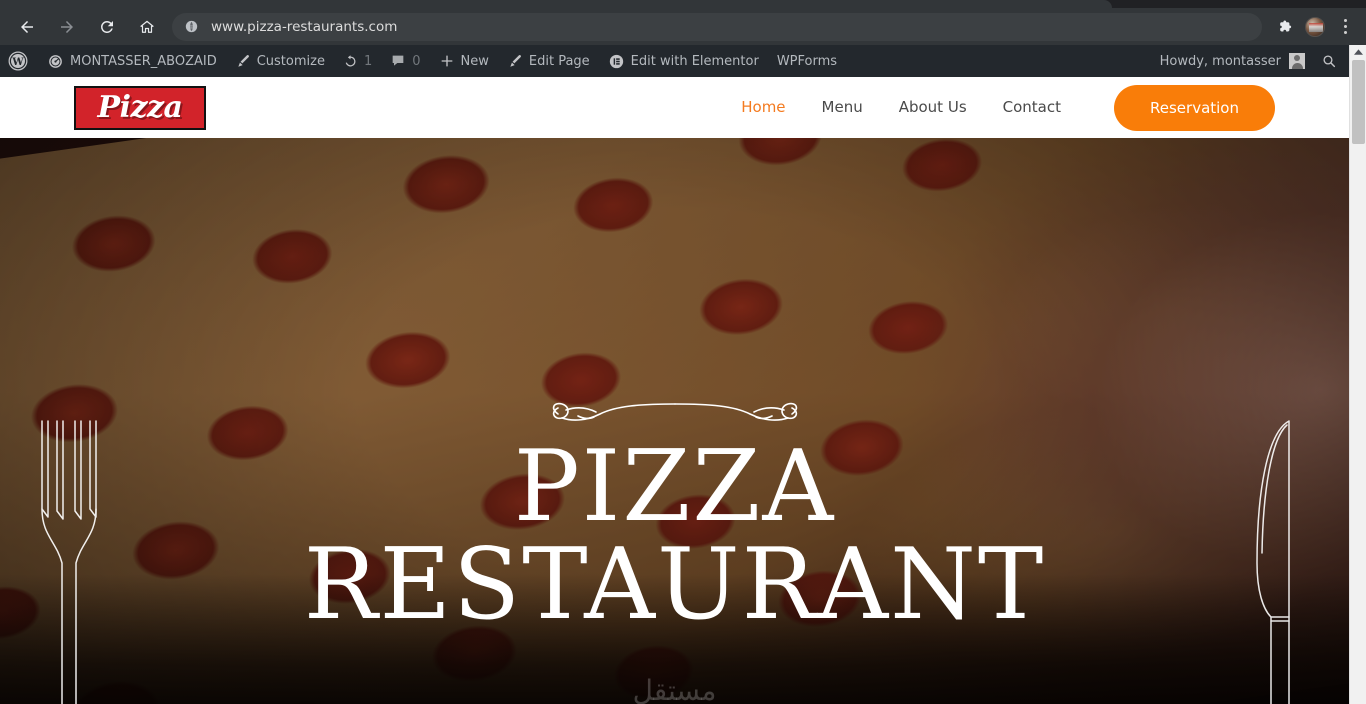 This screenshot has width=1366, height=704. I want to click on hero-title-line-1: PIZZA, so click(674, 487).